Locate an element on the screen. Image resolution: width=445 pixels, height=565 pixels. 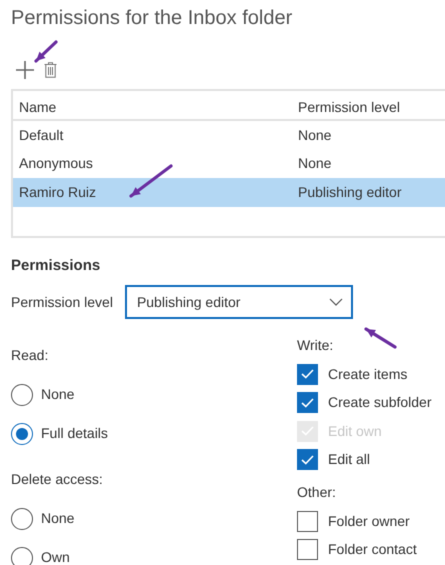
checkbox-label: Edit own is located at coordinates (355, 431).